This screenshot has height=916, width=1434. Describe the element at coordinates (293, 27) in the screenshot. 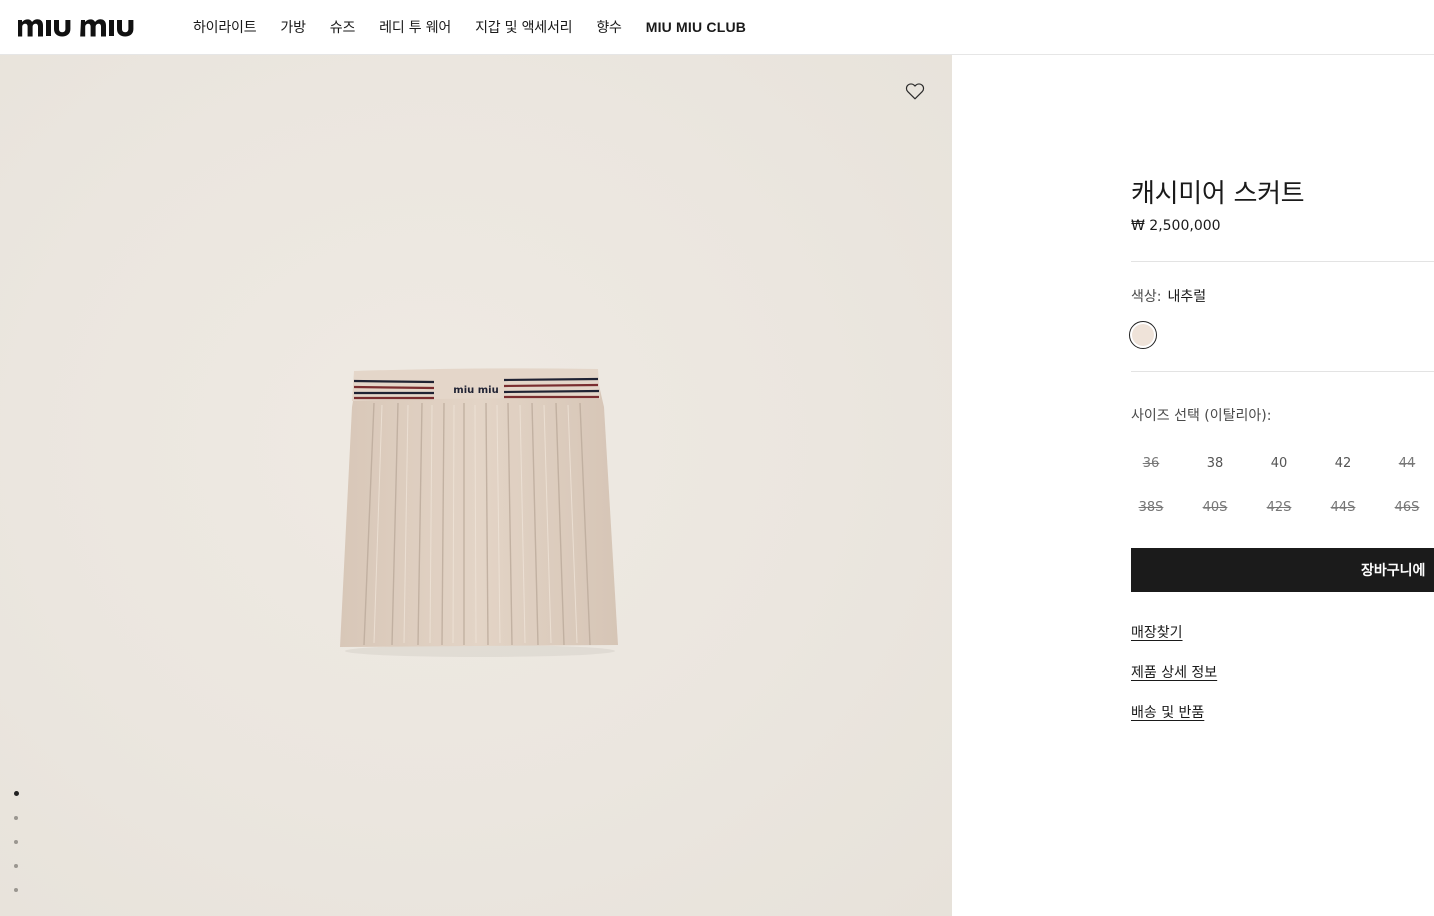

I see `nav-item-bags: 가방` at that location.